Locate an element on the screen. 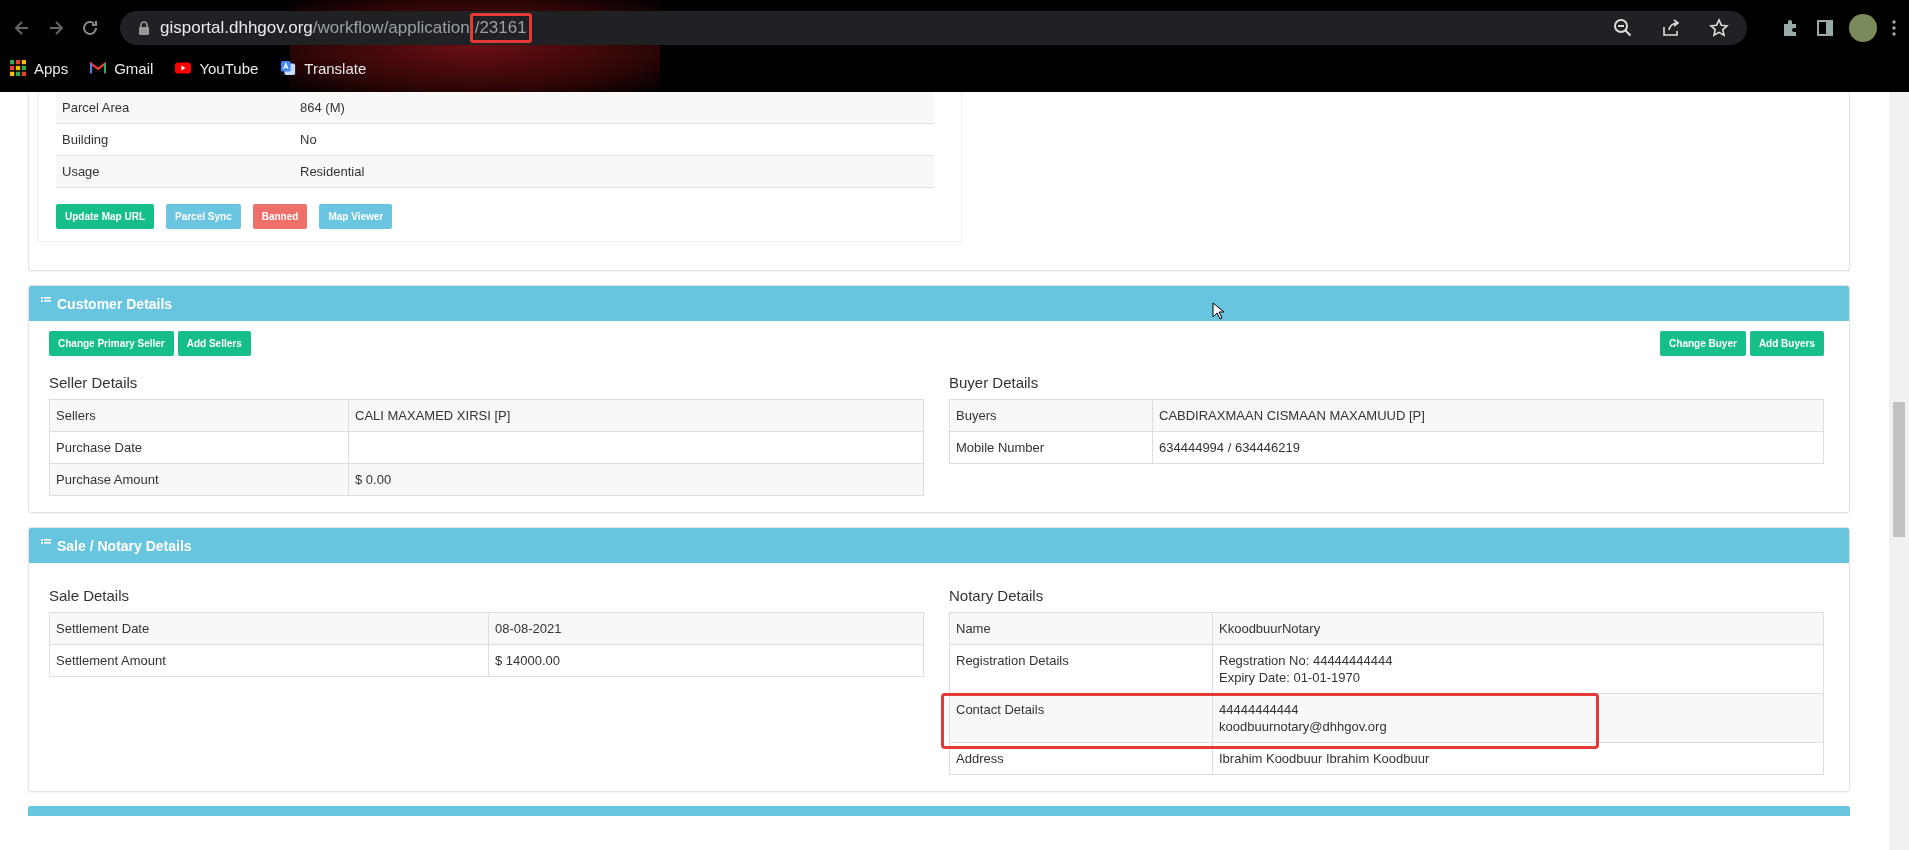 This screenshot has height=850, width=1909. bookmark-link: Translate is located at coordinates (323, 68).